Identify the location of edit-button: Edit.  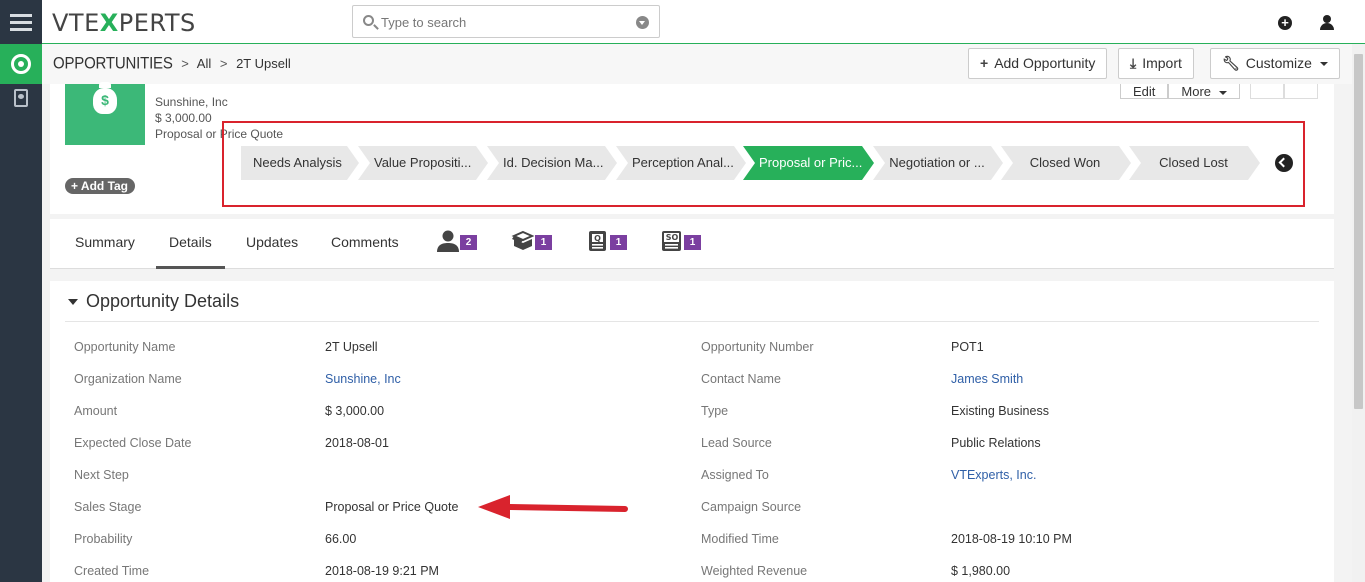
(1144, 91).